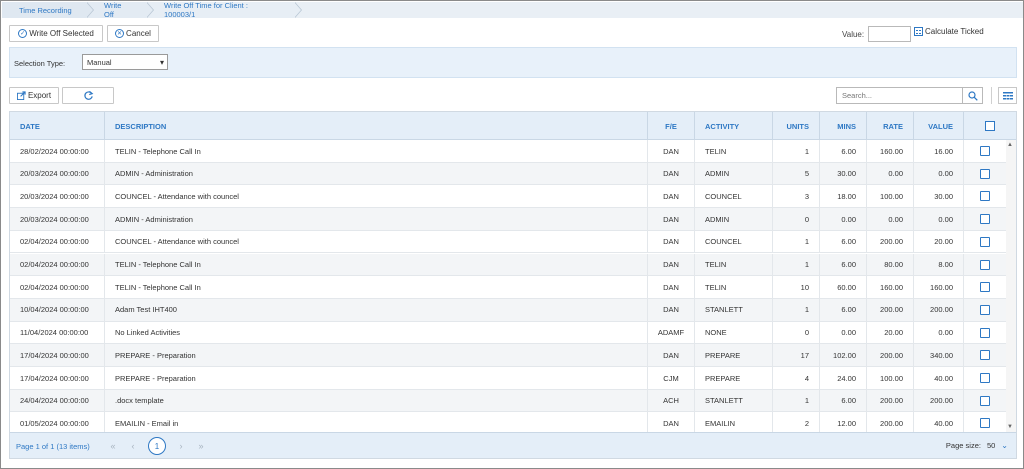 This screenshot has height=469, width=1024. Describe the element at coordinates (991, 445) in the screenshot. I see `page-size-value: 50` at that location.